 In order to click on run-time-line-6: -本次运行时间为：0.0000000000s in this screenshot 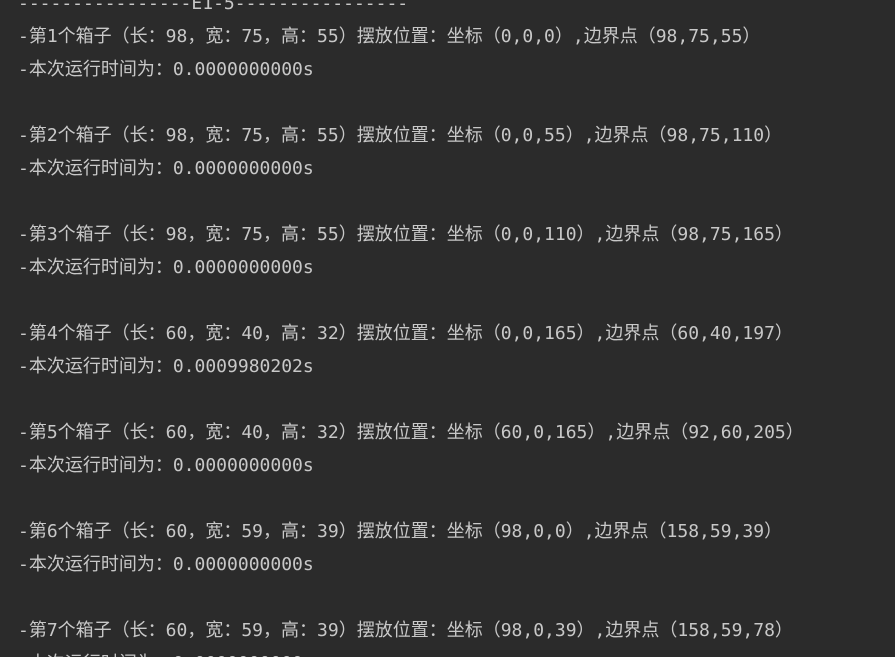, I will do `click(166, 564)`.